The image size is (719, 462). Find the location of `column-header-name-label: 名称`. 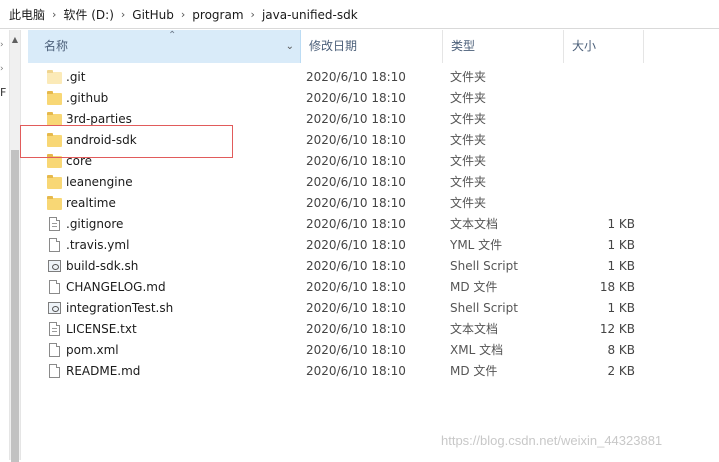

column-header-name-label: 名称 is located at coordinates (56, 46).